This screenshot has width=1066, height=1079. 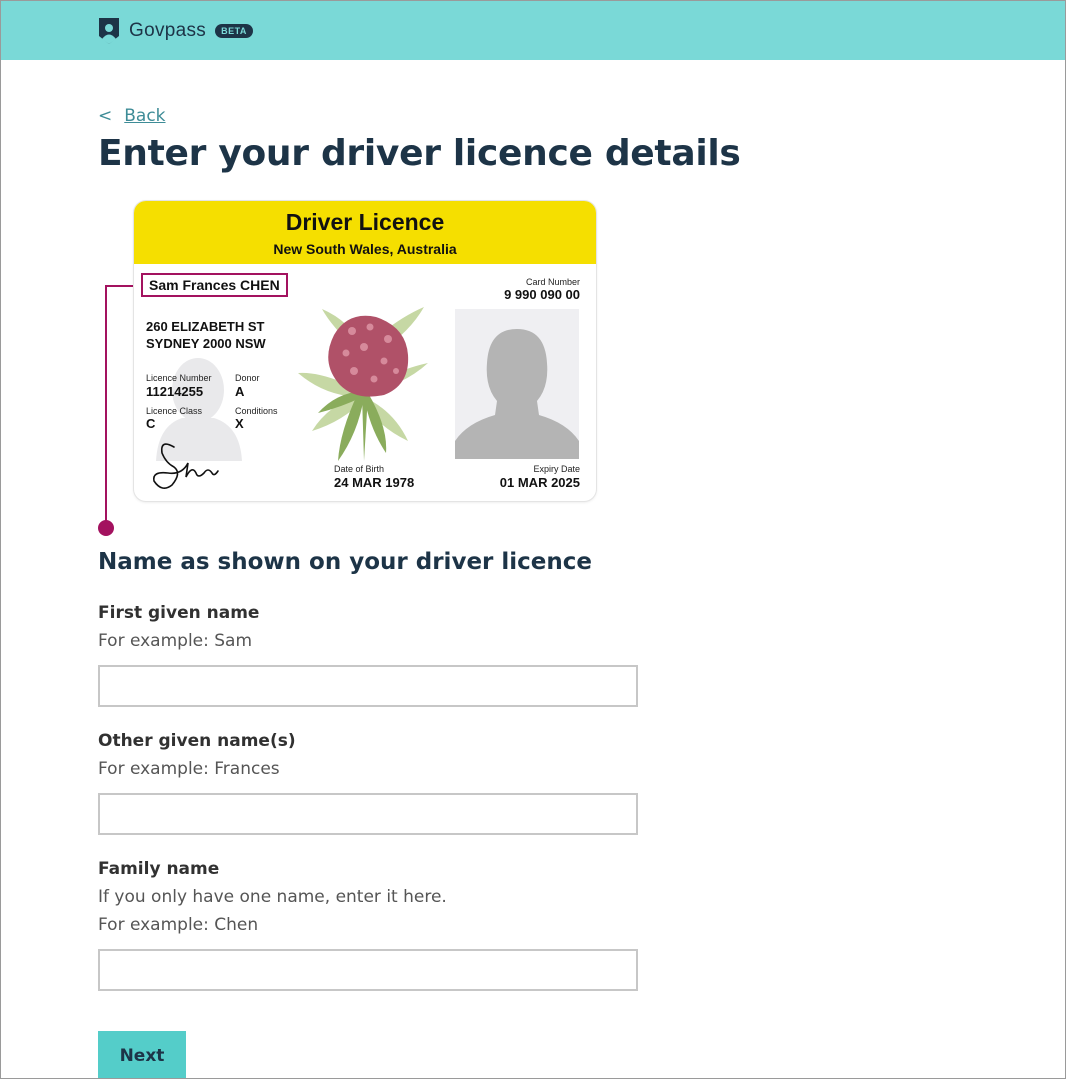 What do you see at coordinates (368, 814) in the screenshot?
I see `other-given-names-input` at bounding box center [368, 814].